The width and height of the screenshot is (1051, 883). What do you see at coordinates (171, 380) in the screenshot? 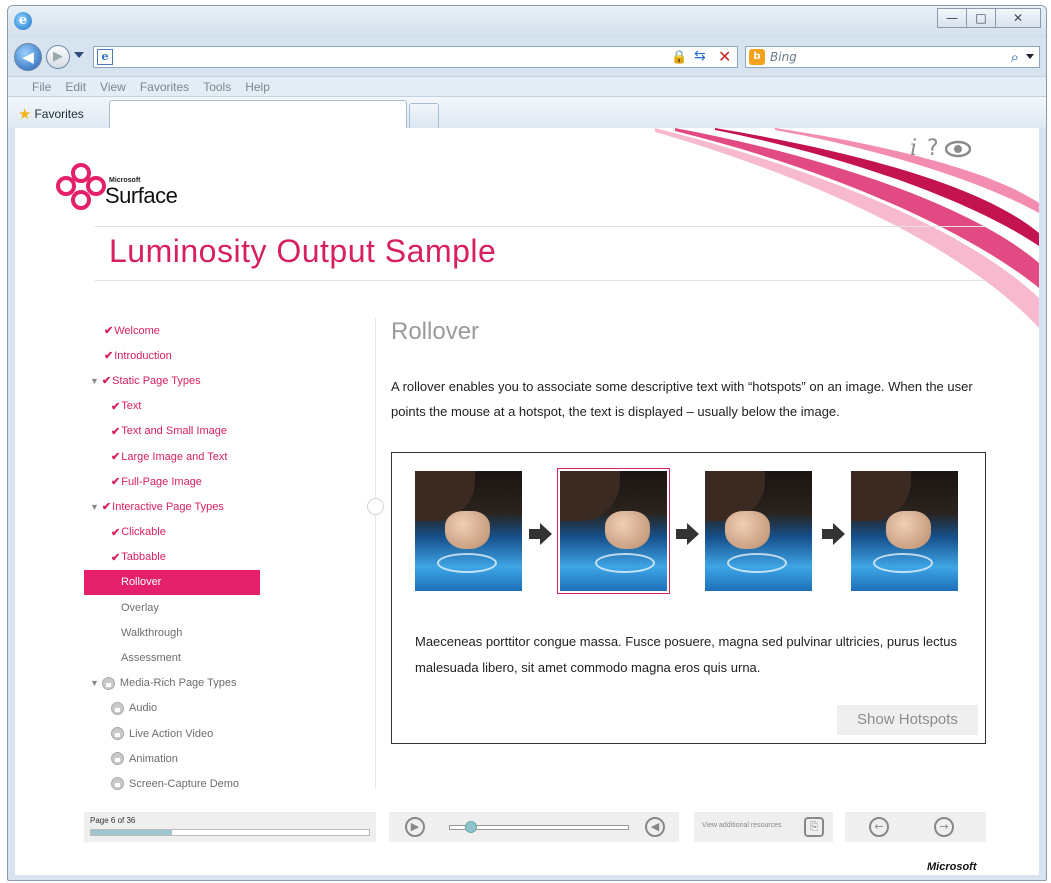
I see `nav-item: ▼ ✔ Static Page Types` at bounding box center [171, 380].